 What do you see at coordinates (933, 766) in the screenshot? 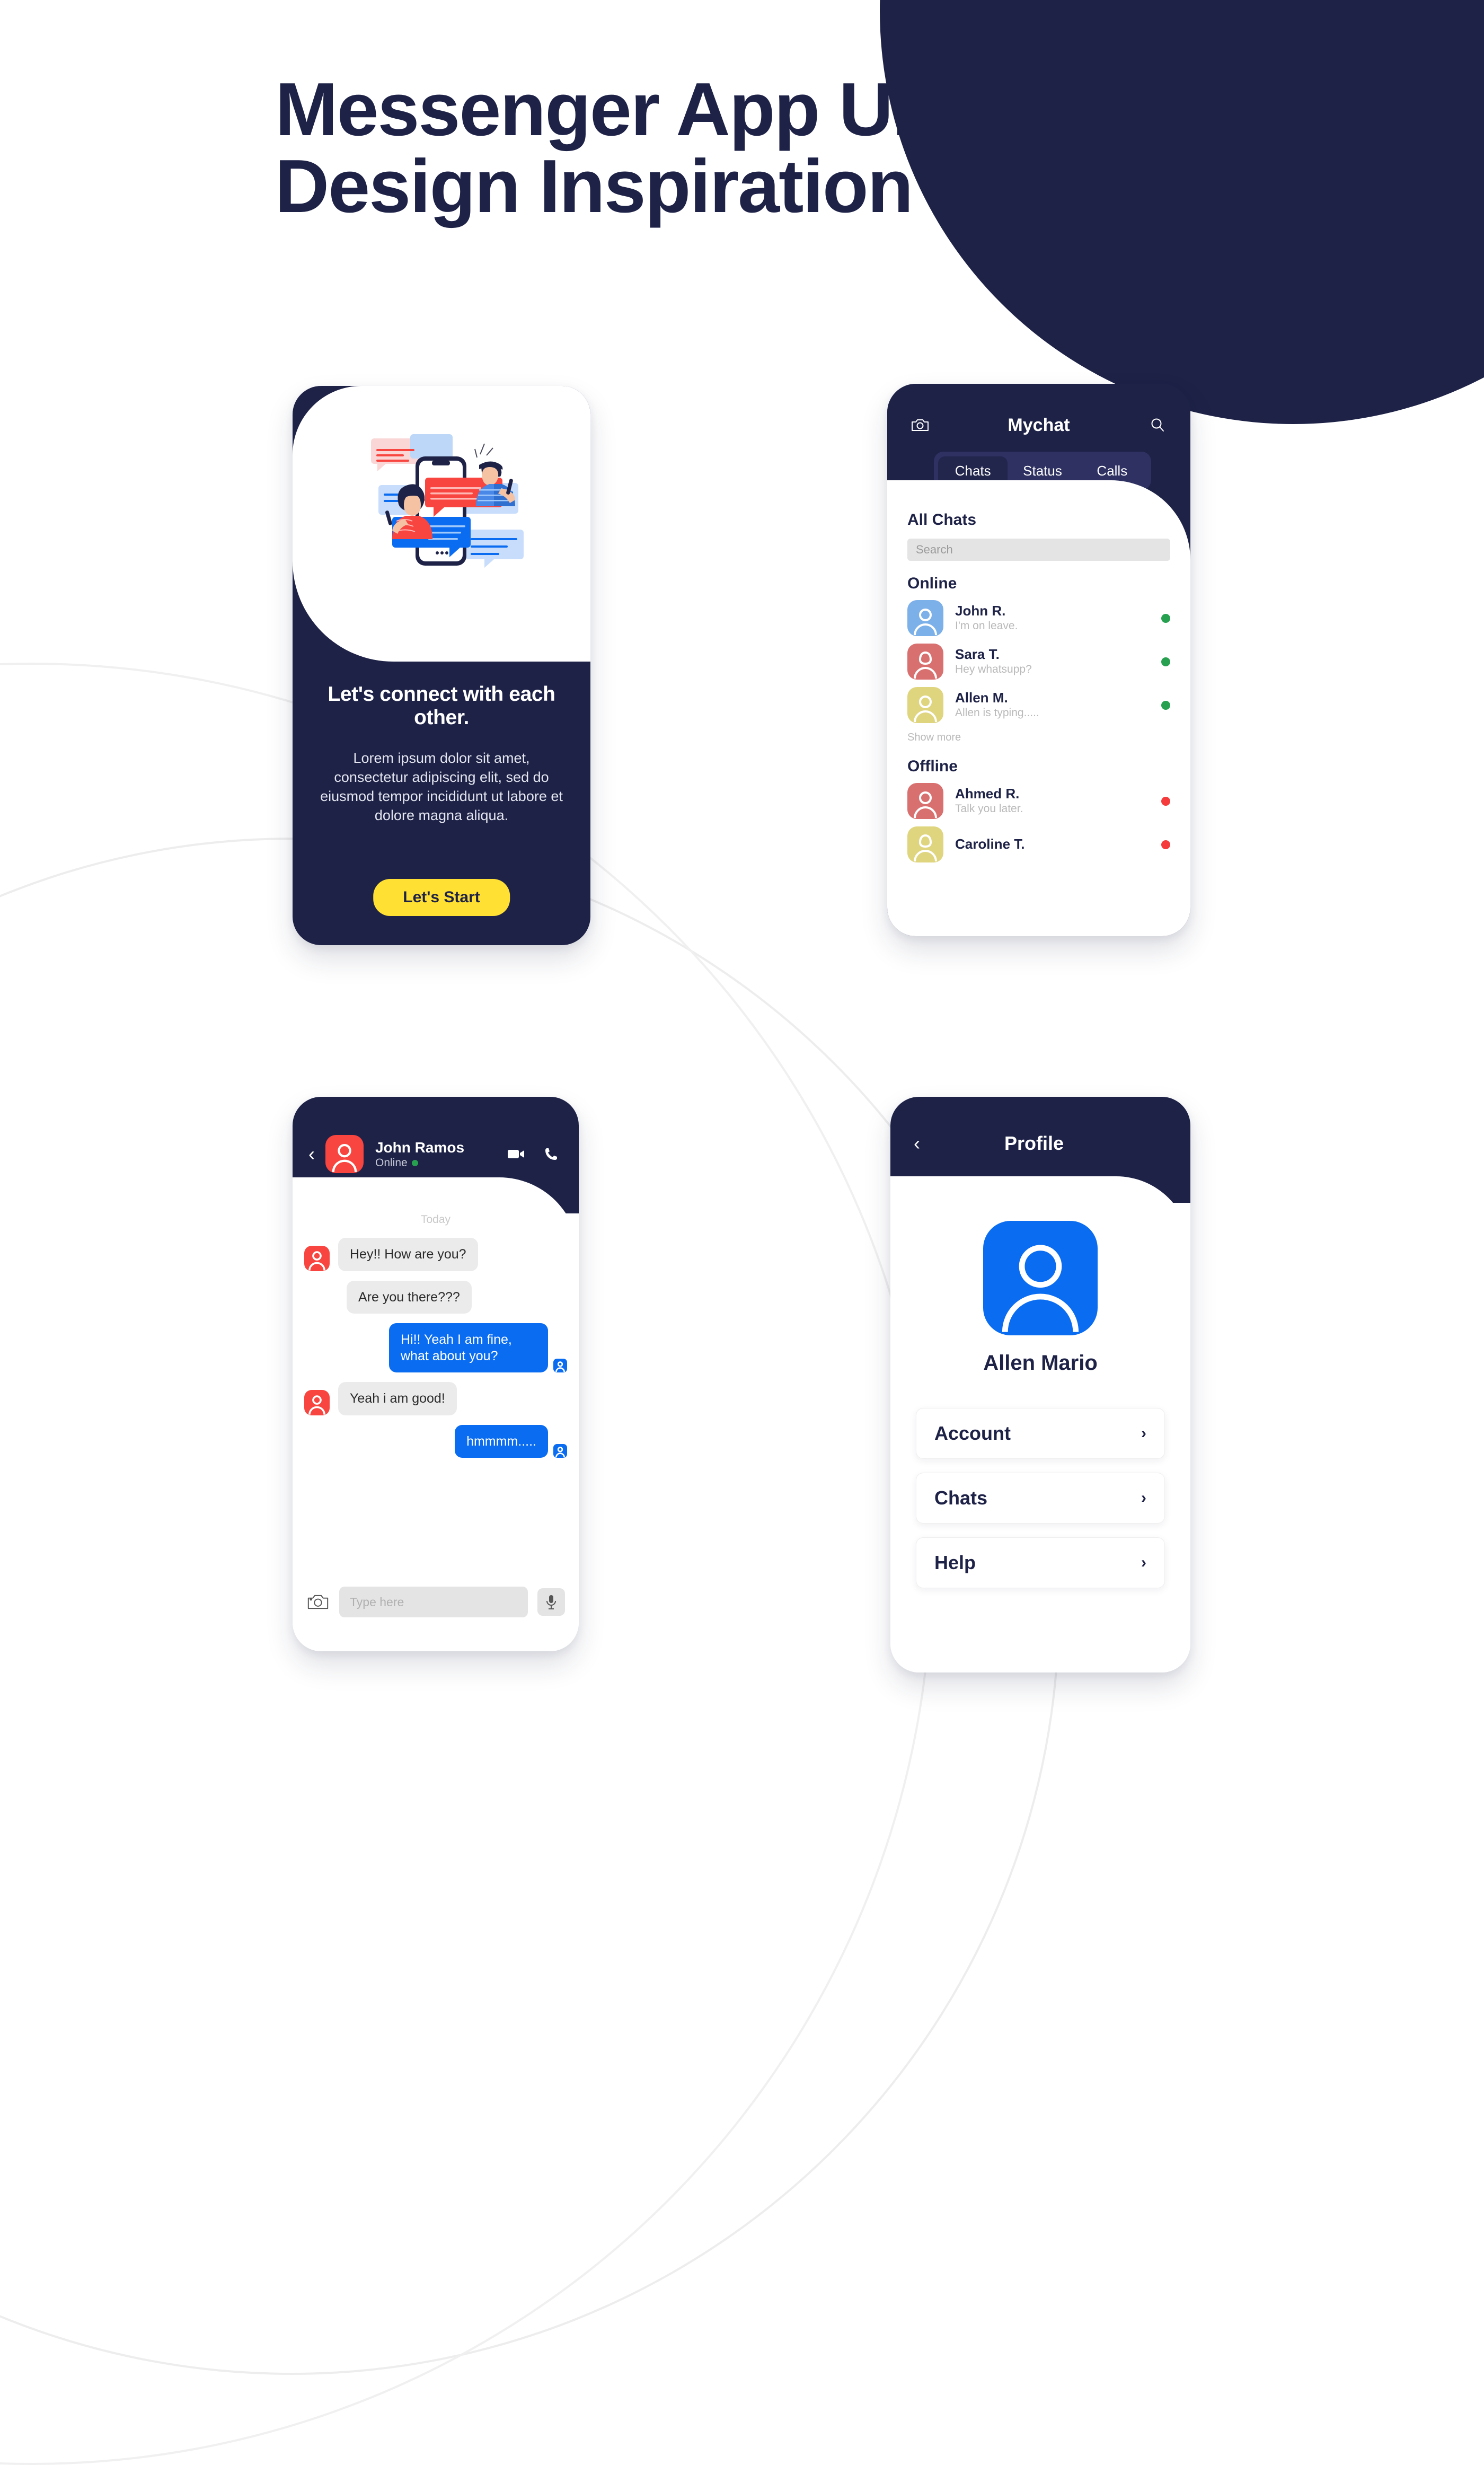
I see `offline-group-label: Offline` at bounding box center [933, 766].